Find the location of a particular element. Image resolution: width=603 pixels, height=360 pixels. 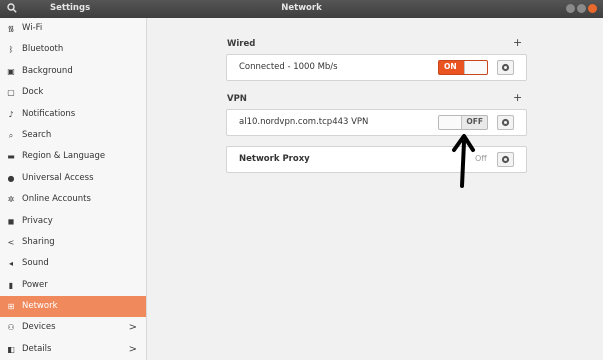

window-controls is located at coordinates (580, 9).